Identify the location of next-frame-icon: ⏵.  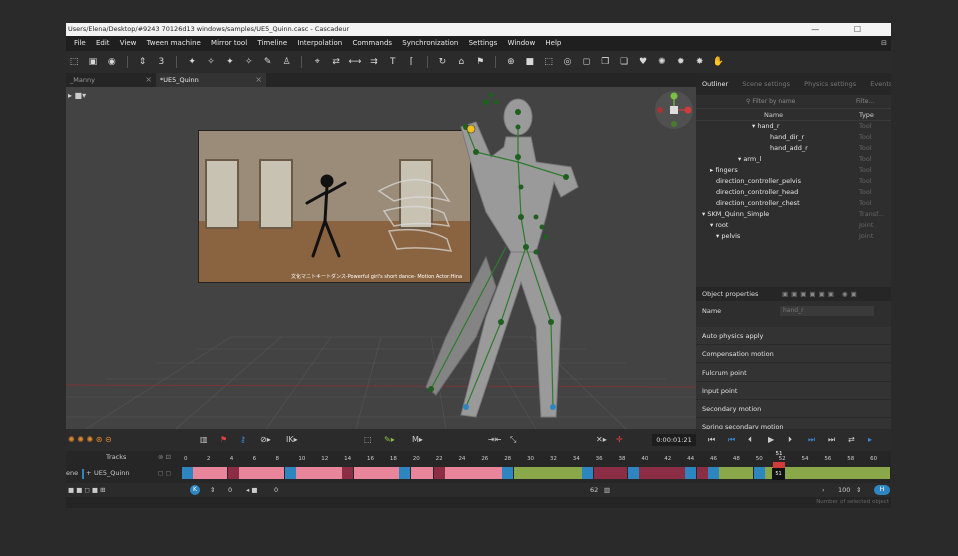
(790, 440).